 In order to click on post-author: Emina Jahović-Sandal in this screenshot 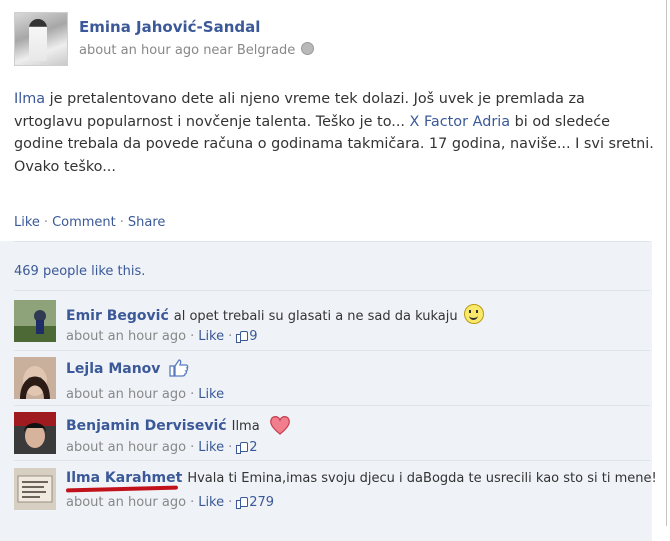, I will do `click(169, 27)`.